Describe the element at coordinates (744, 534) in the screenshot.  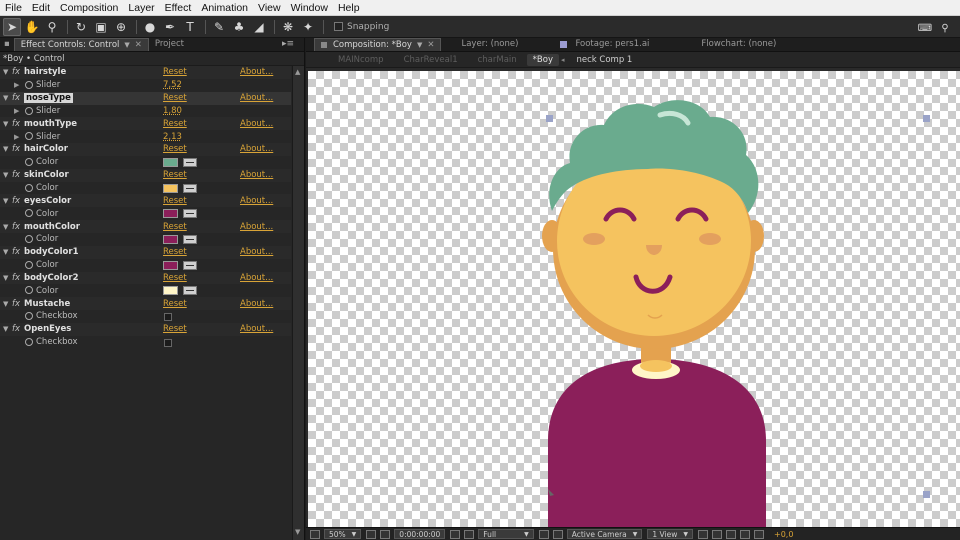
I see `flowchart-icon` at that location.